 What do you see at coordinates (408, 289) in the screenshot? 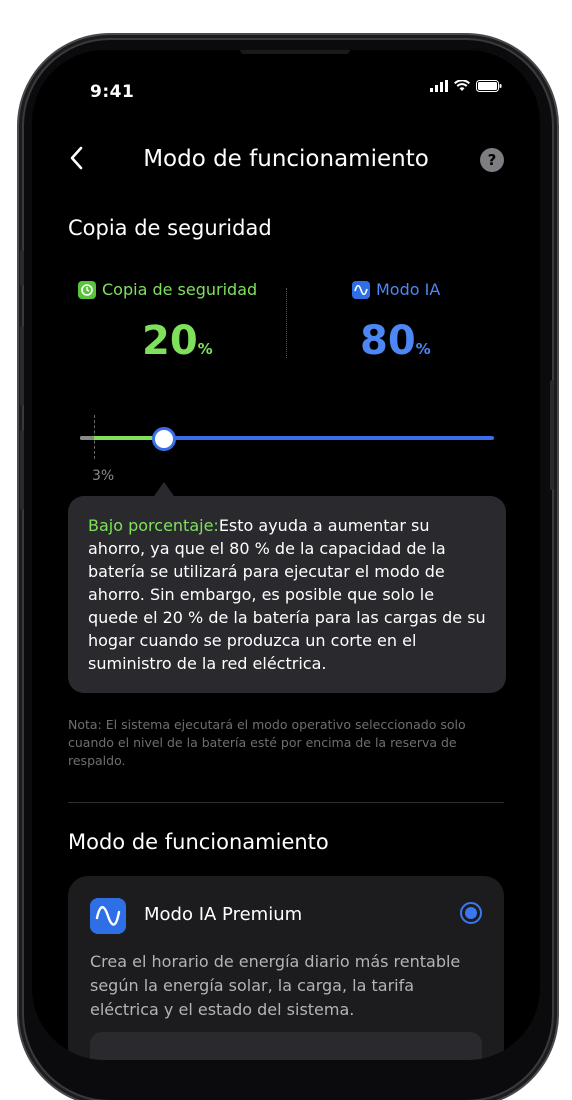
I see `ai-label-text: Modo IA` at bounding box center [408, 289].